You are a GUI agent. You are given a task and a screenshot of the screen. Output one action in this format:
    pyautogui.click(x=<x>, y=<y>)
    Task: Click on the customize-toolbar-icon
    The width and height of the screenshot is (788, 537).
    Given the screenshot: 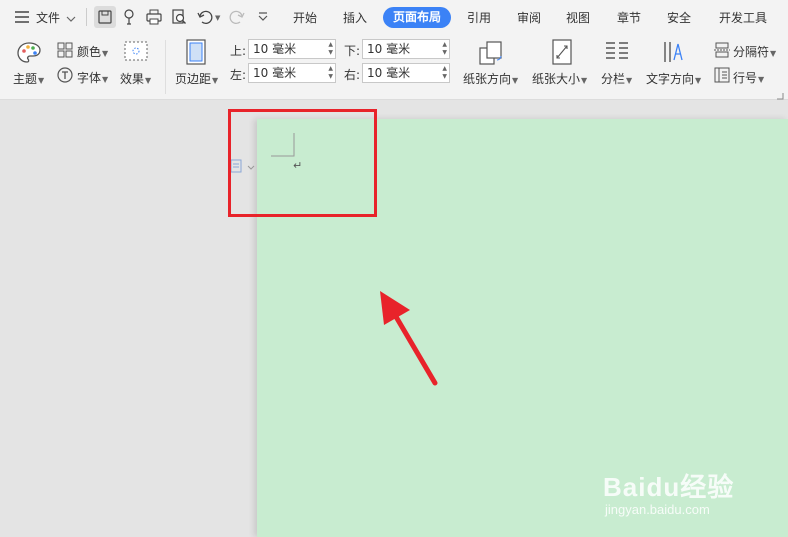 What is the action you would take?
    pyautogui.click(x=263, y=18)
    